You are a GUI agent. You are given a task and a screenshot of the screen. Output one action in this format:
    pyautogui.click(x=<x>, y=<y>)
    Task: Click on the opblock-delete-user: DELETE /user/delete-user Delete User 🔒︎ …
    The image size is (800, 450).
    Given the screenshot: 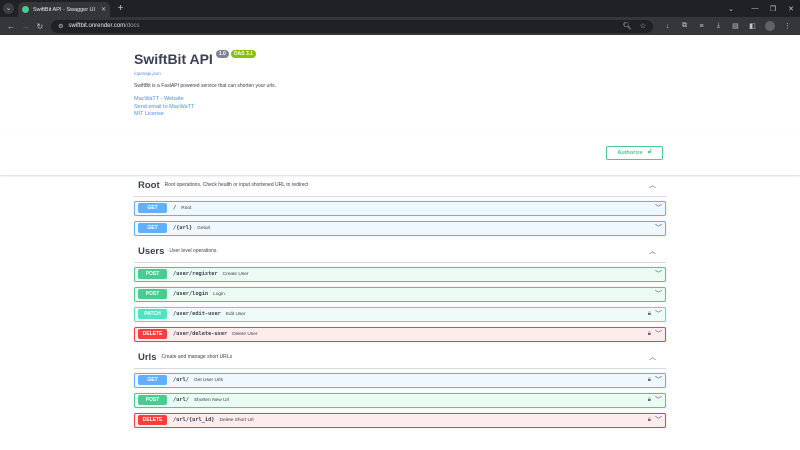 What is the action you would take?
    pyautogui.click(x=400, y=334)
    